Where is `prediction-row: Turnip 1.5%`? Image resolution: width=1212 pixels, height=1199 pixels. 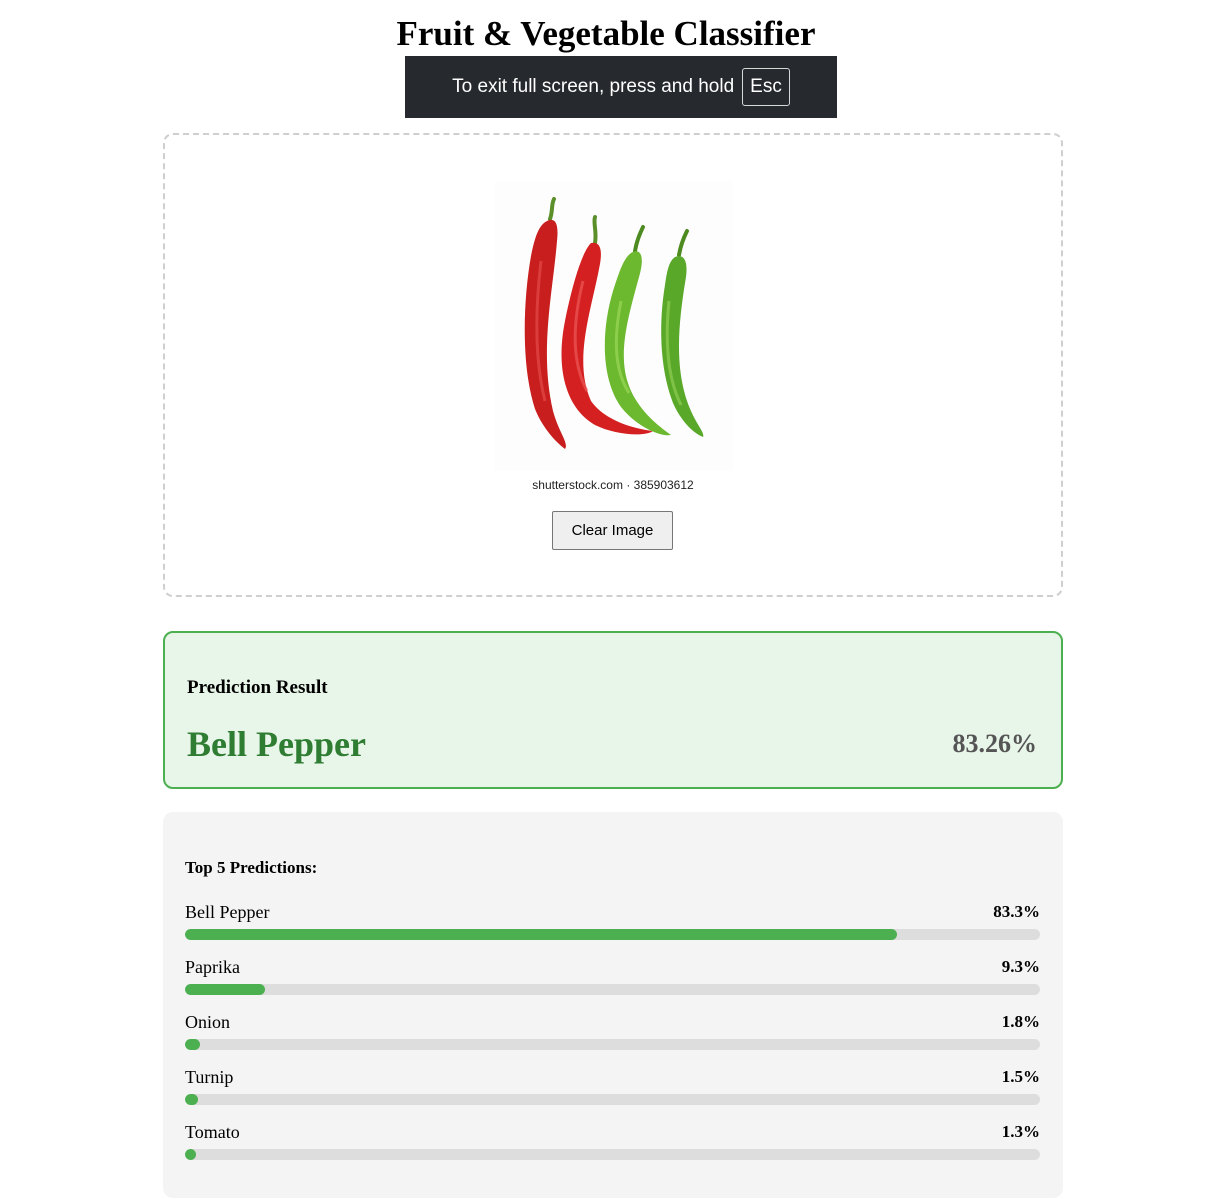
prediction-row: Turnip 1.5% is located at coordinates (612, 1093).